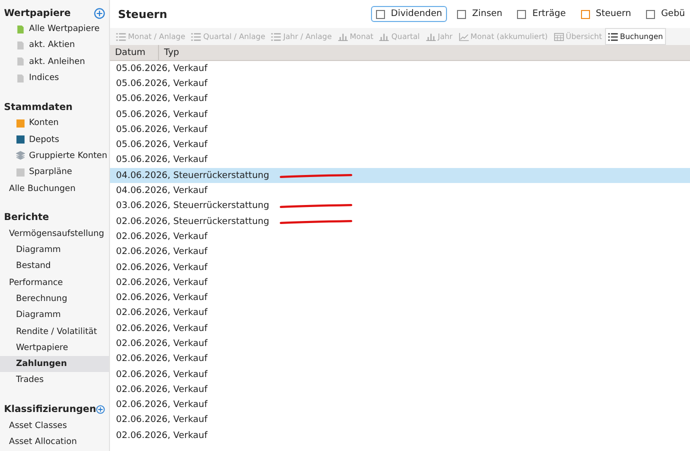 Image resolution: width=690 pixels, height=451 pixels. Describe the element at coordinates (169, 52) in the screenshot. I see `column-header: Typ` at that location.